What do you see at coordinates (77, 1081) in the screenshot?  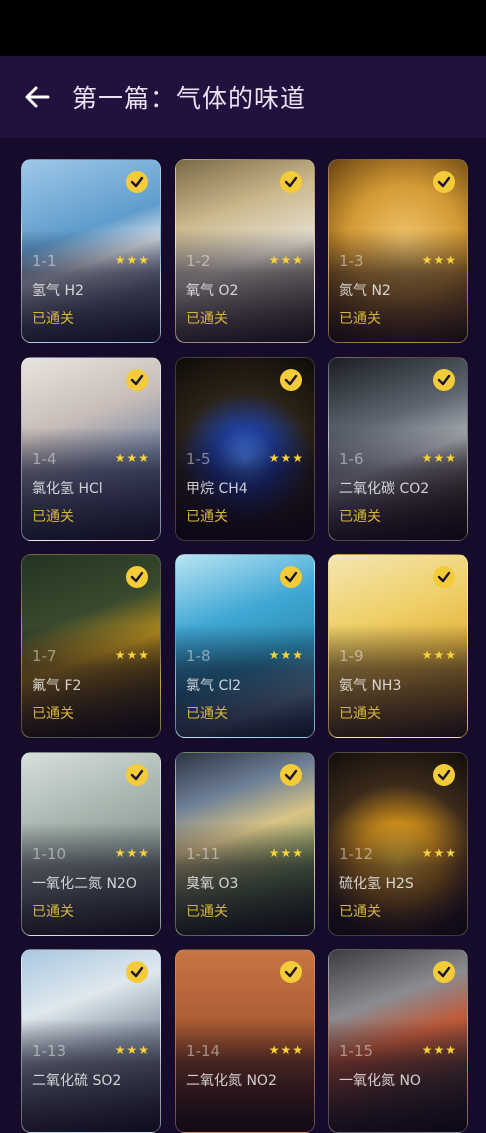 I see `level-name: 二氧化硫 SO2` at bounding box center [77, 1081].